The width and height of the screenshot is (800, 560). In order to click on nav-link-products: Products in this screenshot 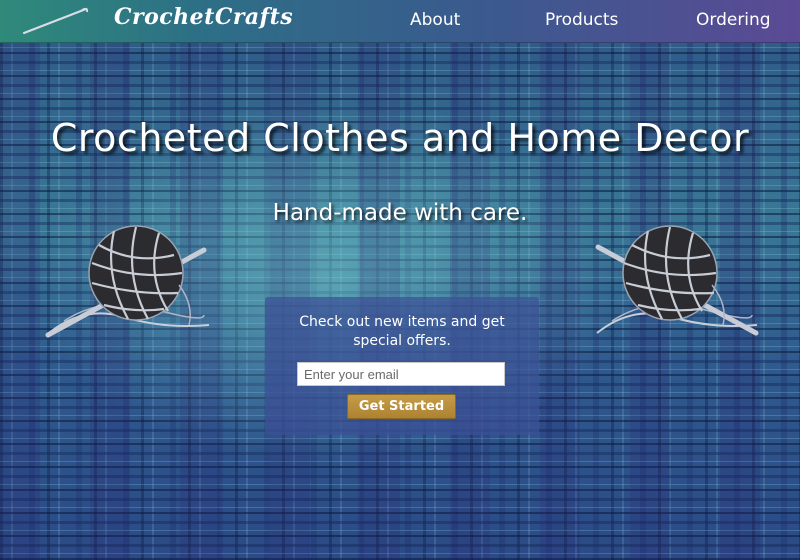, I will do `click(581, 20)`.